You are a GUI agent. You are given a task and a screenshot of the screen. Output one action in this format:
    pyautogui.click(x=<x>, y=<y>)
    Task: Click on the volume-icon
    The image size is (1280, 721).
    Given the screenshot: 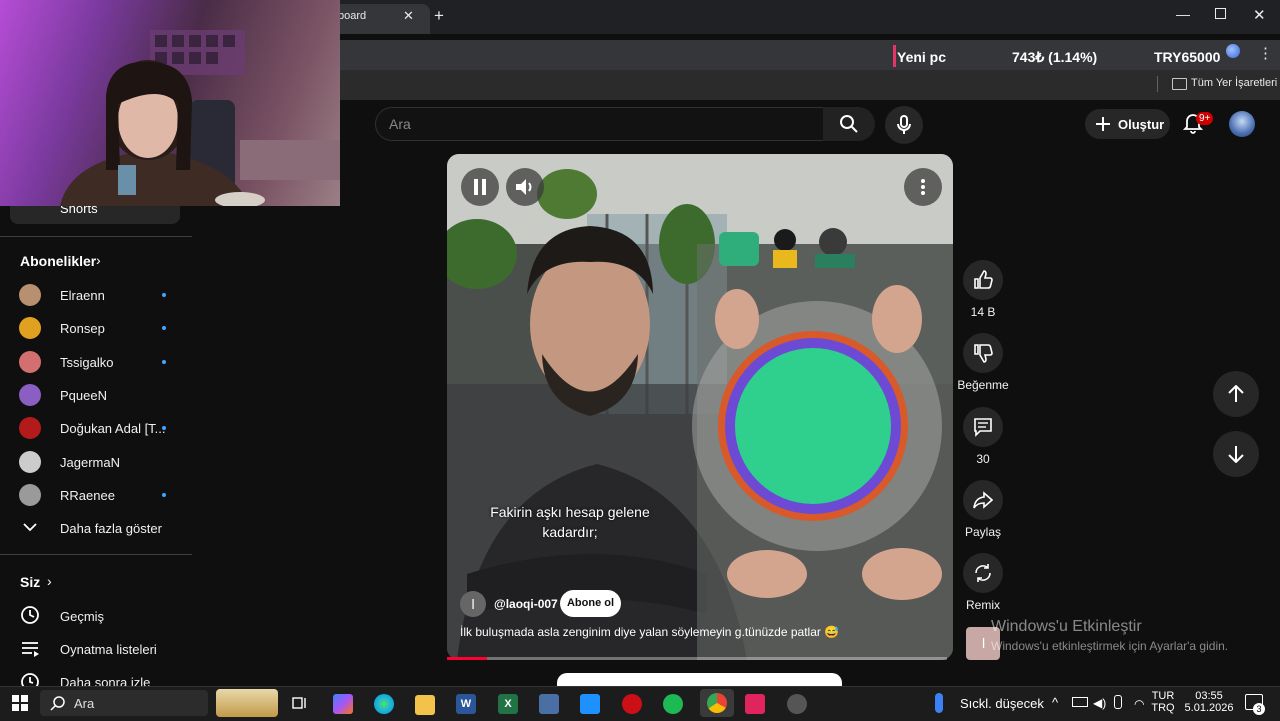 What is the action you would take?
    pyautogui.click(x=524, y=187)
    